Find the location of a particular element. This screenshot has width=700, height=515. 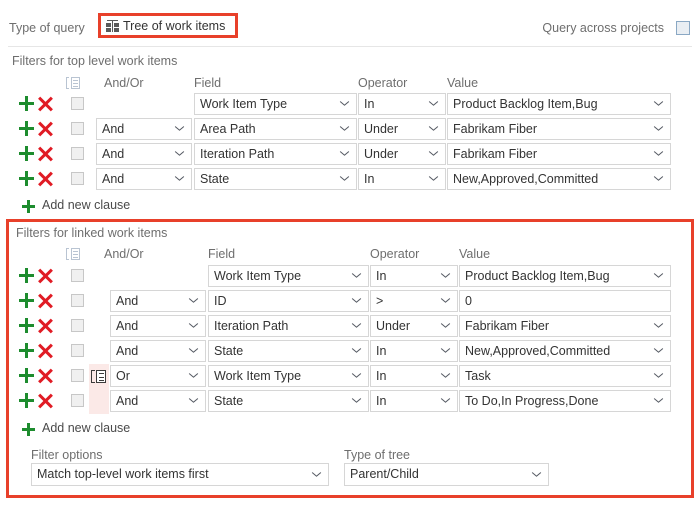

linked-section-title: Filters for linked work items is located at coordinates (92, 233).